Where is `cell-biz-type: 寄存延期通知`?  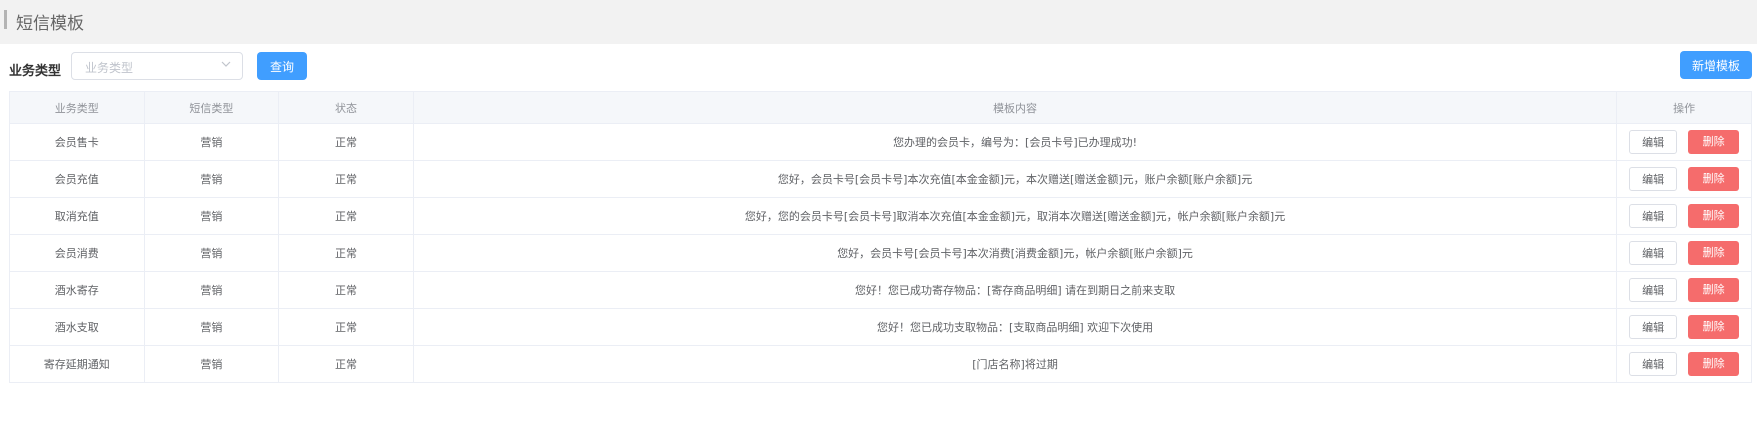 cell-biz-type: 寄存延期通知 is located at coordinates (77, 364).